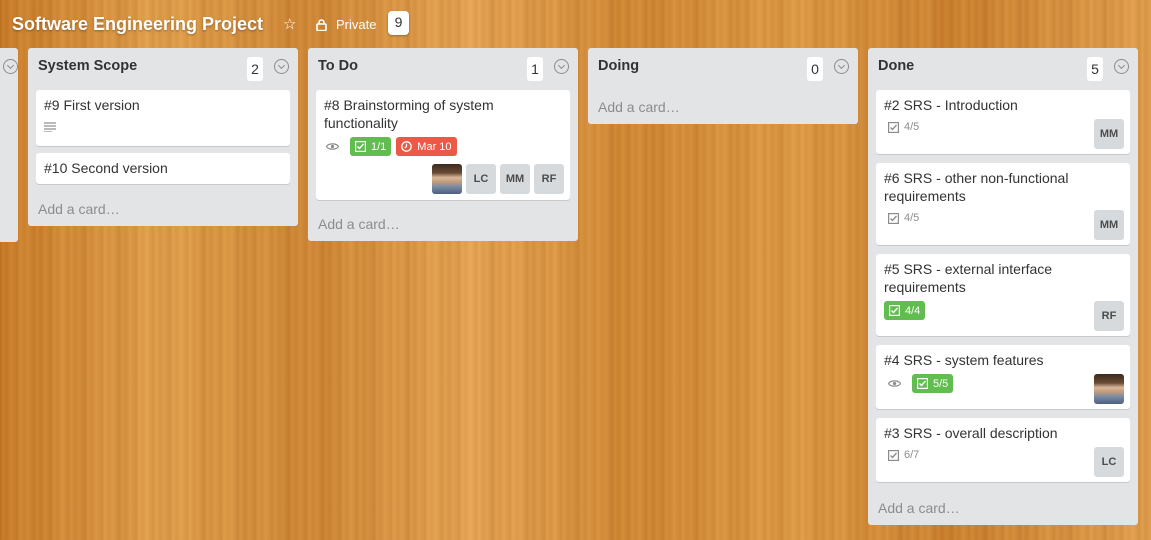 The width and height of the screenshot is (1151, 540). I want to click on list-title: Done, so click(896, 66).